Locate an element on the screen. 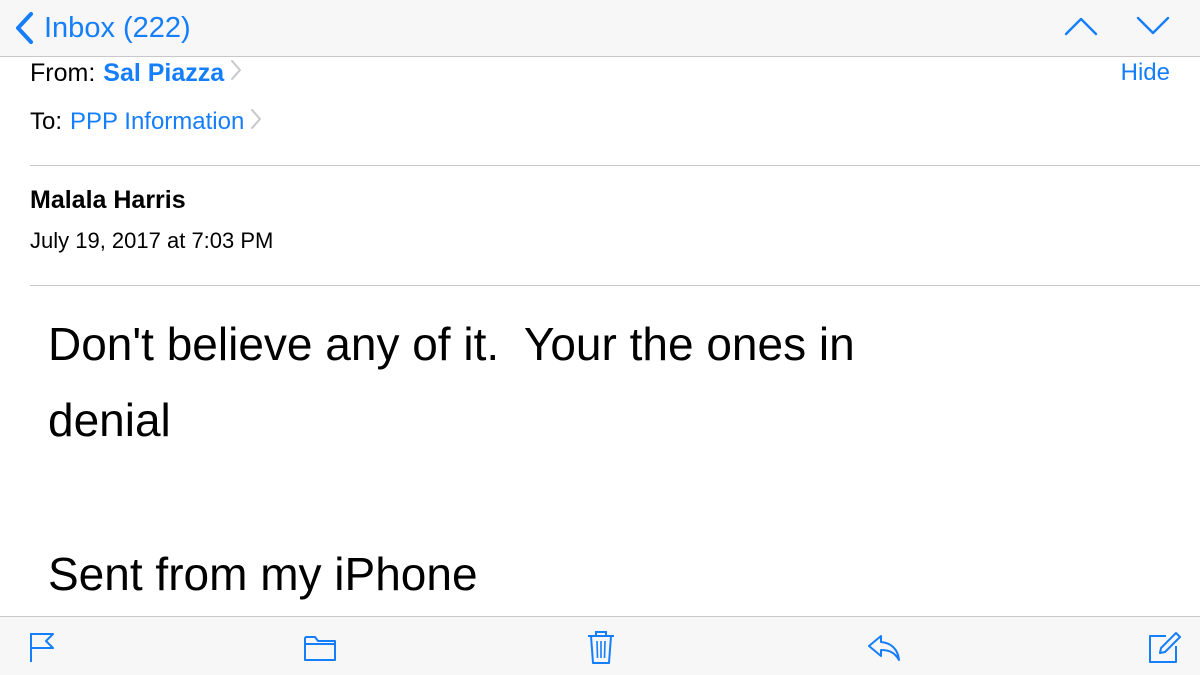 This screenshot has width=1200, height=675. navigation-bar: Inbox (222) is located at coordinates (600, 28).